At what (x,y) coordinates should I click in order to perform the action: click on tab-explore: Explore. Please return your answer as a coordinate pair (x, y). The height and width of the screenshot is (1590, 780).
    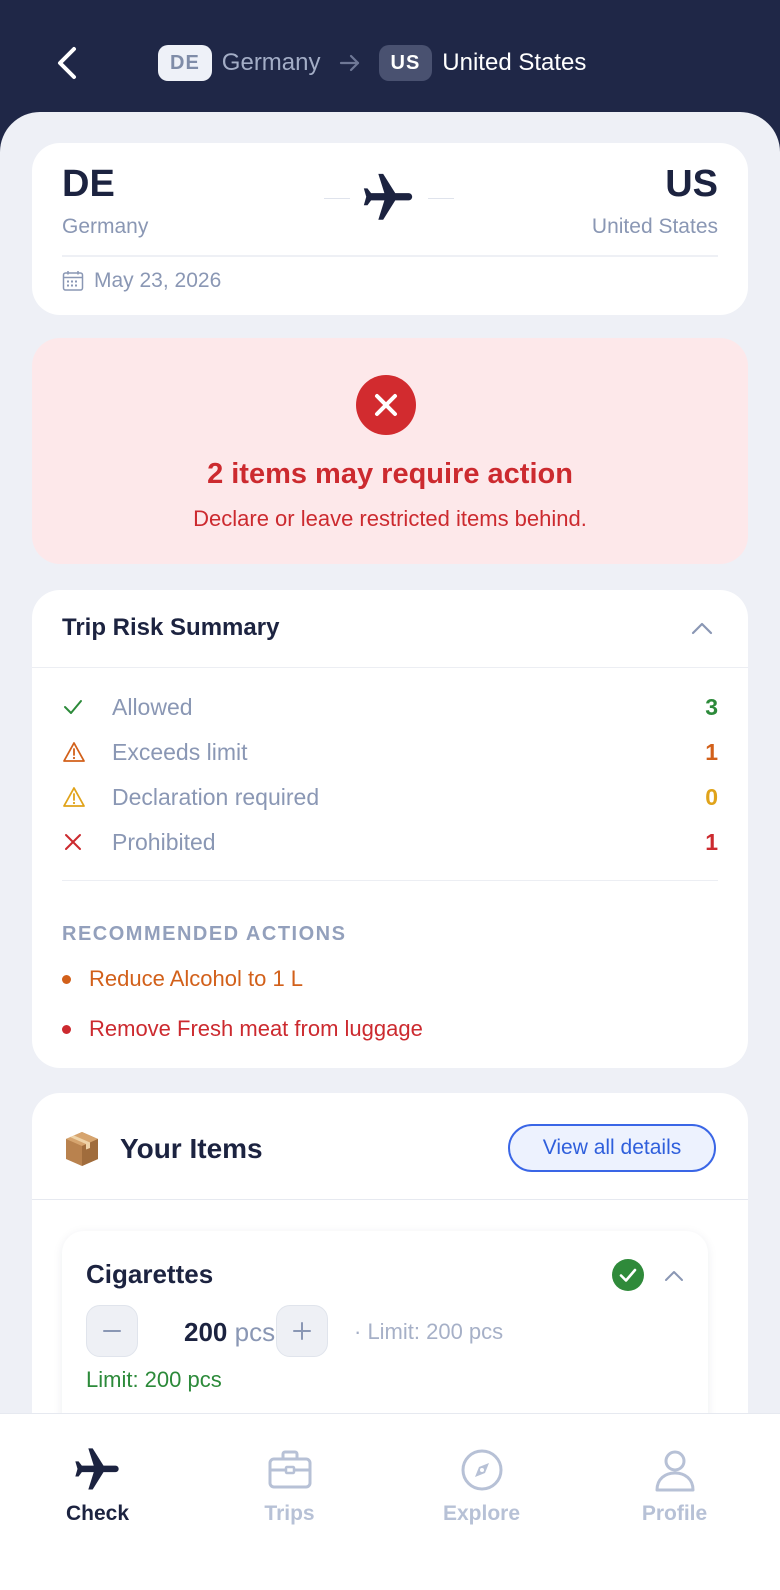
    Looking at the image, I should click on (481, 1479).